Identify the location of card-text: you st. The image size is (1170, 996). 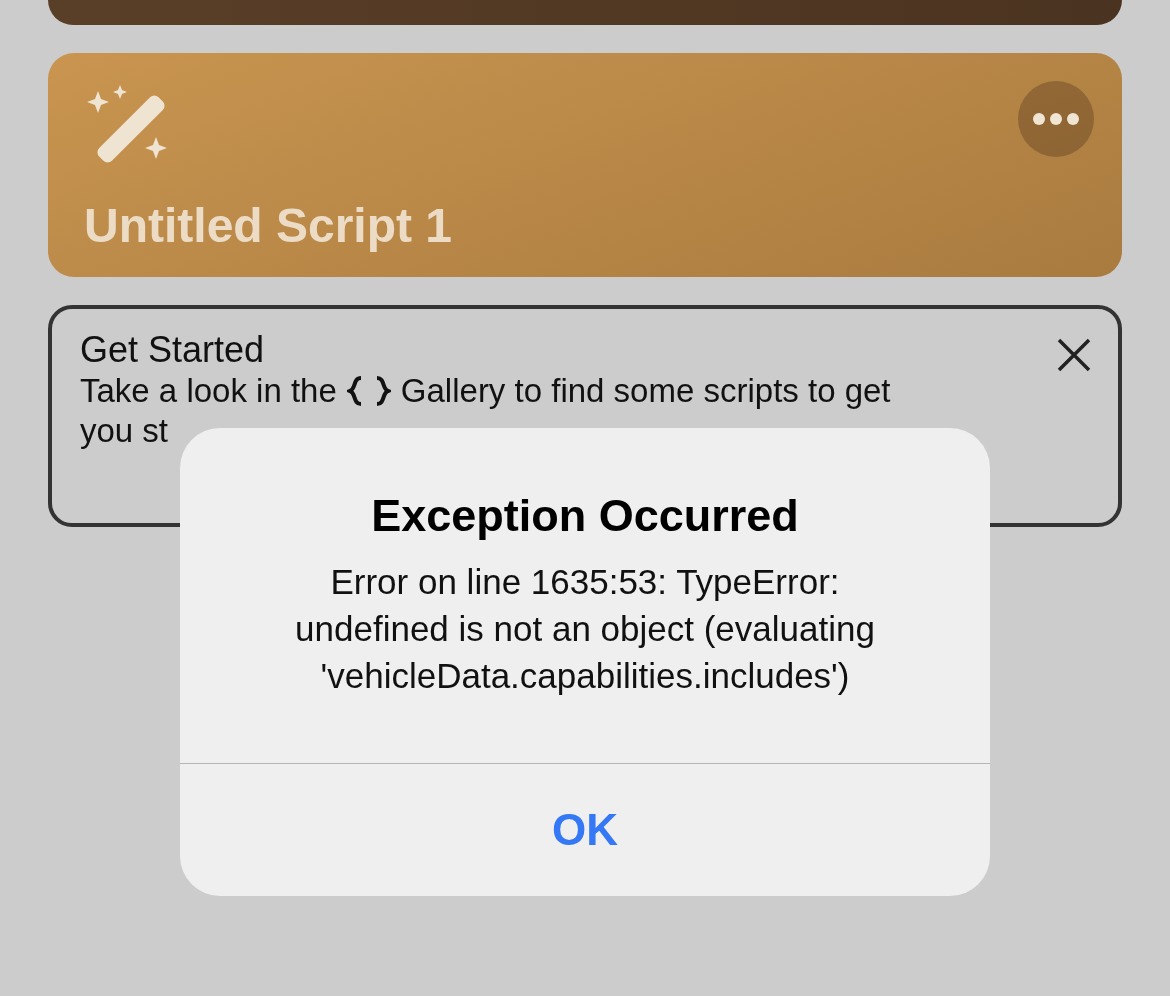
(124, 431).